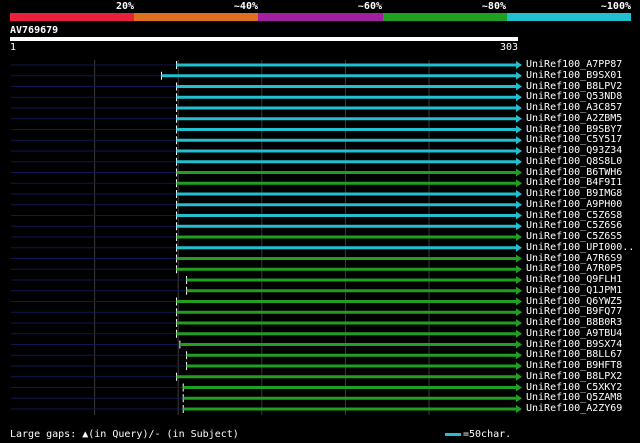 The image size is (640, 443). I want to click on hit-label: UniRef100_A9TBU4, so click(574, 333).